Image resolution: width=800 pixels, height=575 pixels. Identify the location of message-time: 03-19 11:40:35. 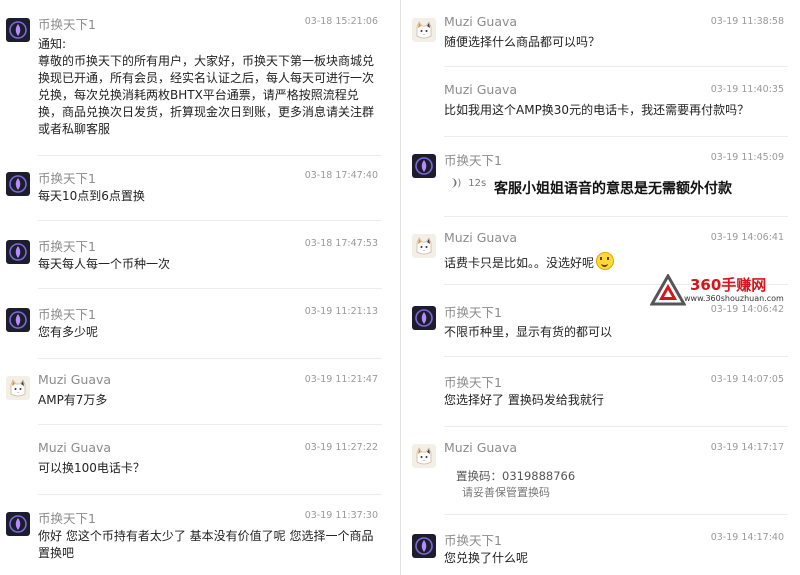
(747, 89).